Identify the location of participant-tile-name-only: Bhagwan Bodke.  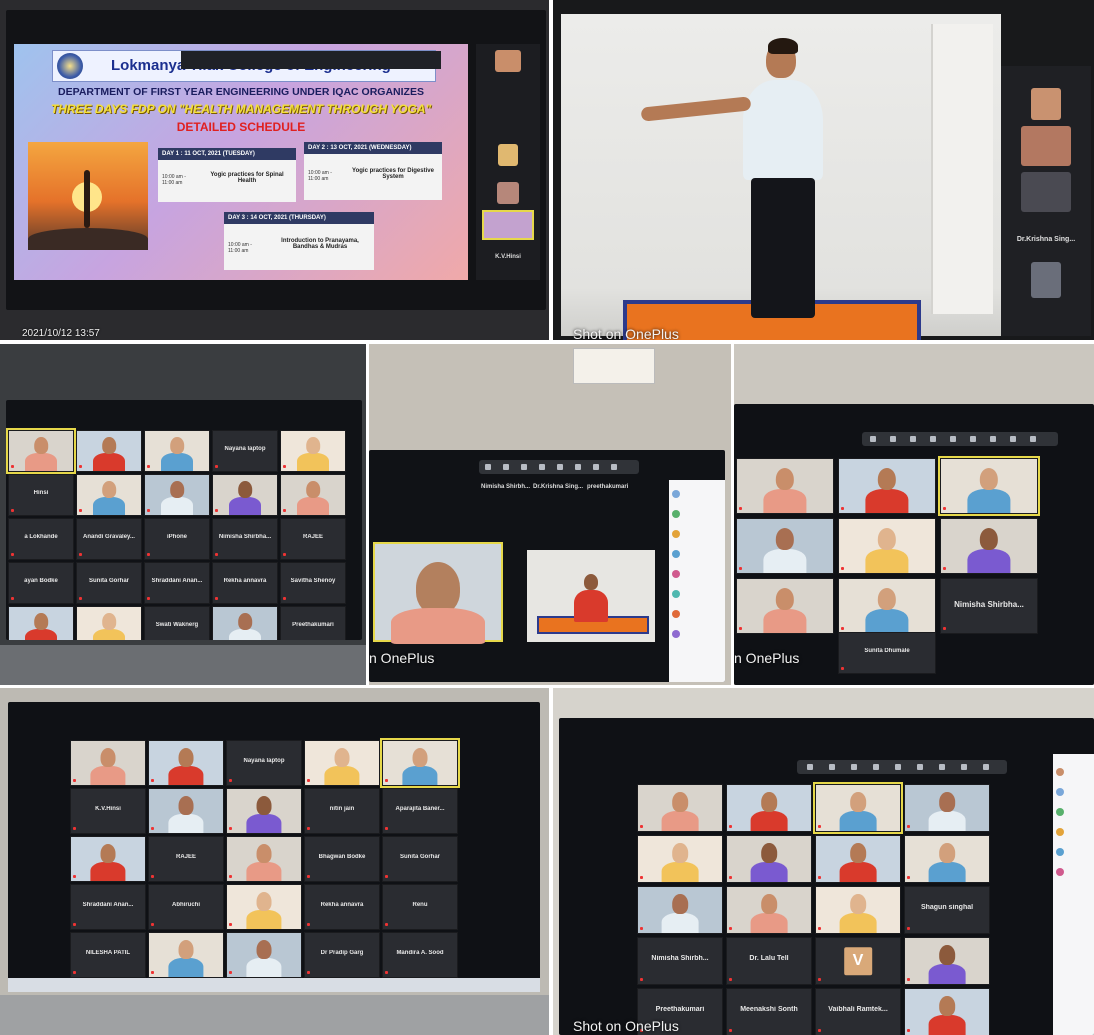
(342, 859).